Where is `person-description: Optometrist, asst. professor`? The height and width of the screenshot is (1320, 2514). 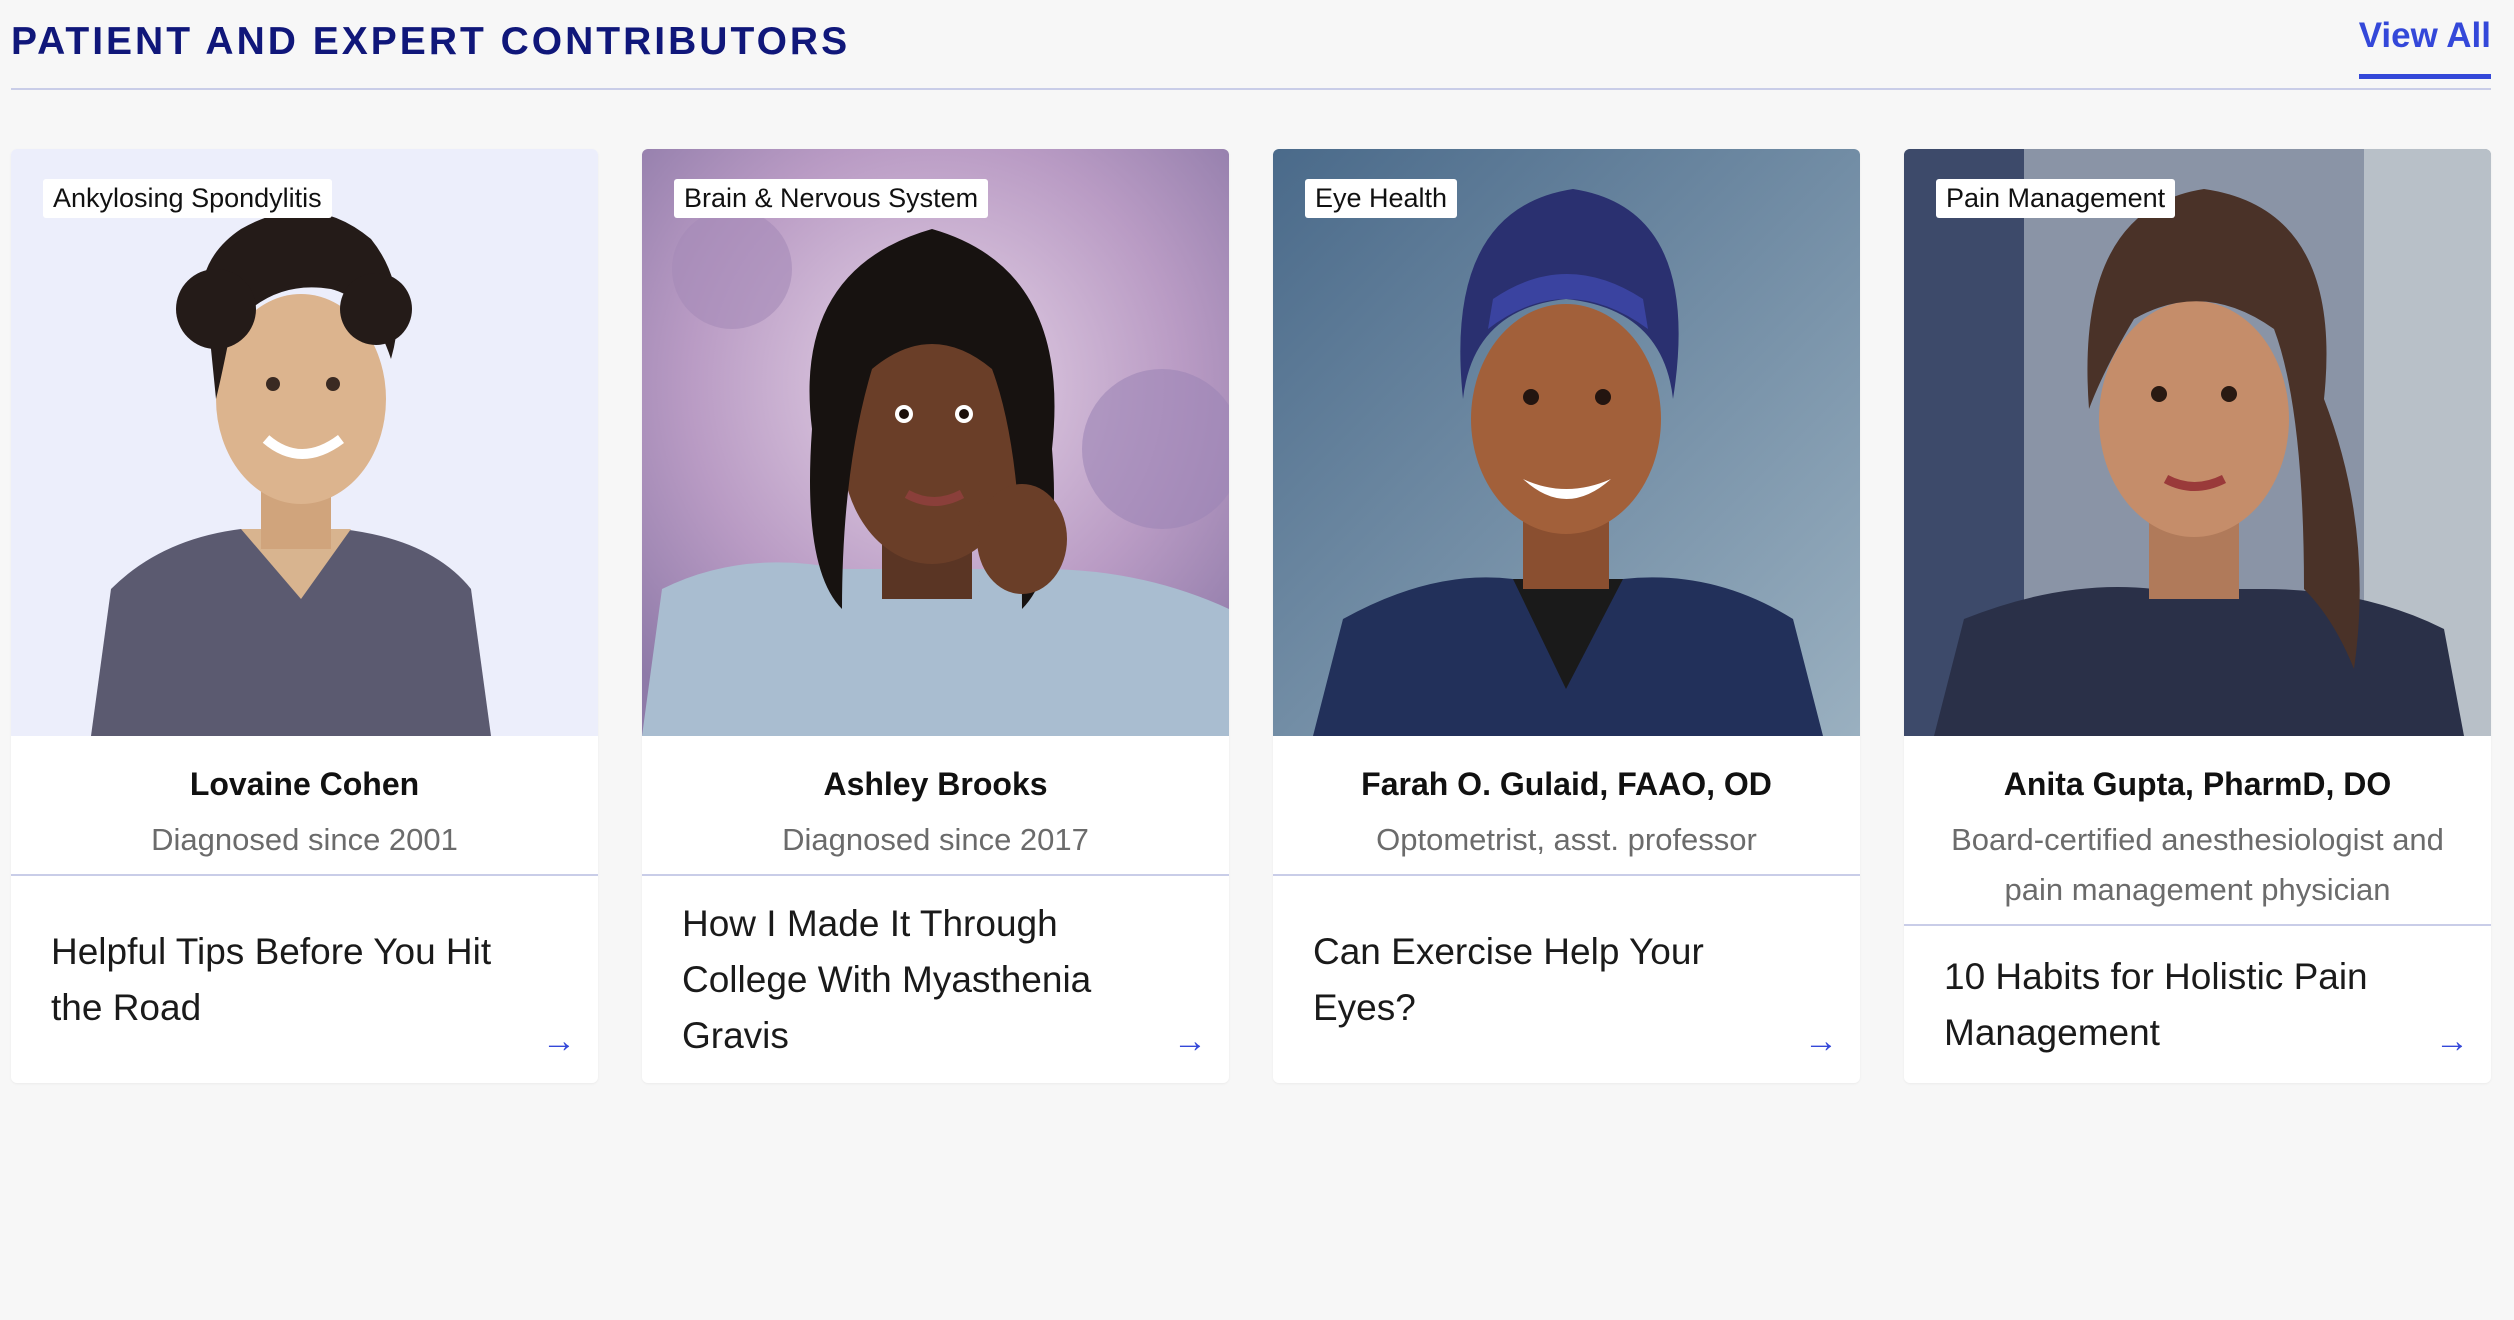 person-description: Optometrist, asst. professor is located at coordinates (1566, 839).